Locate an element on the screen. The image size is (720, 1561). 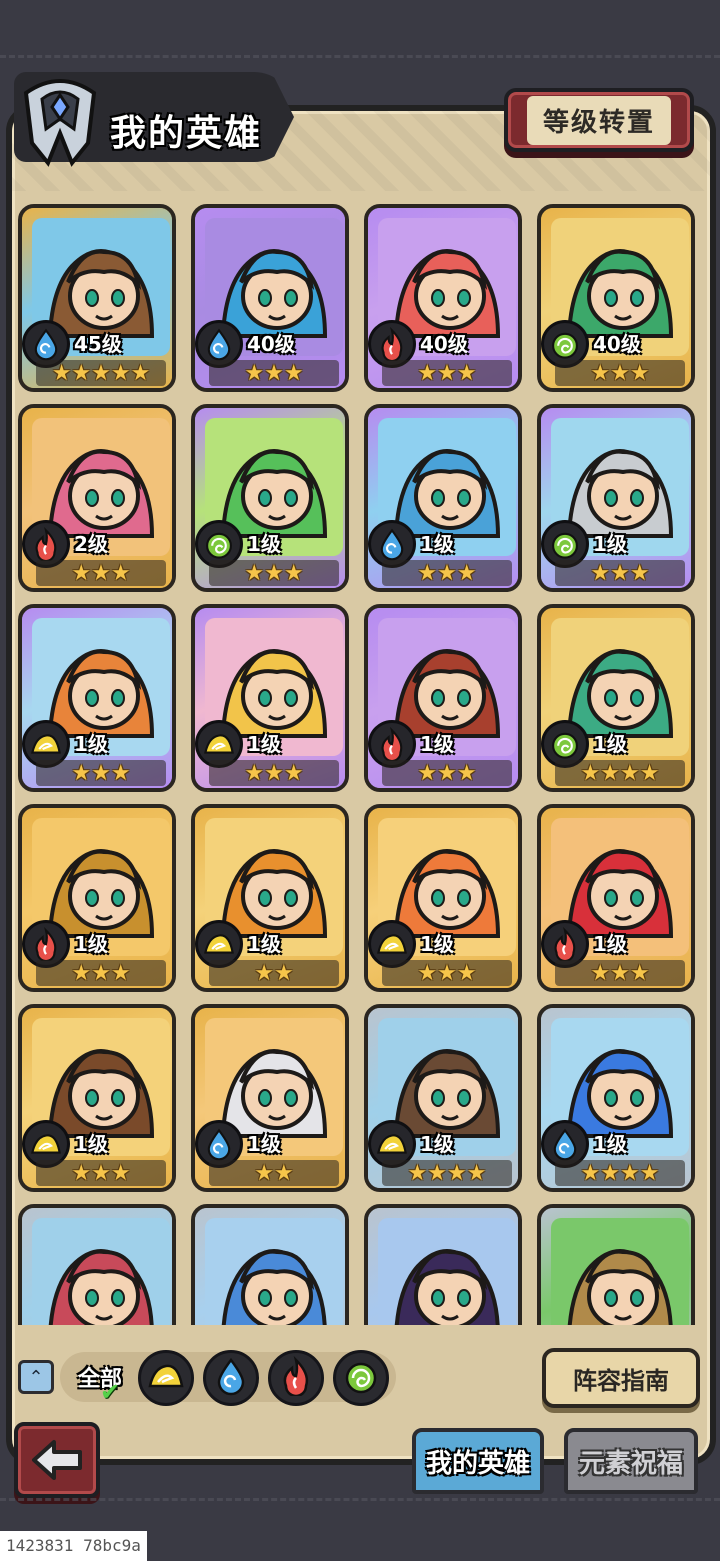
earth-icon is located at coordinates (166, 1378).